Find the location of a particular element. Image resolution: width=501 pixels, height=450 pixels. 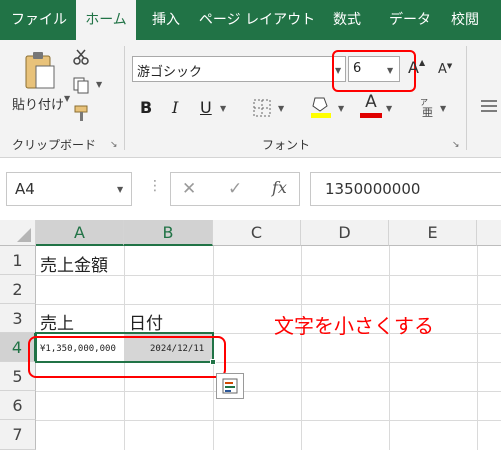

row-header-7: 7 is located at coordinates (18, 435).